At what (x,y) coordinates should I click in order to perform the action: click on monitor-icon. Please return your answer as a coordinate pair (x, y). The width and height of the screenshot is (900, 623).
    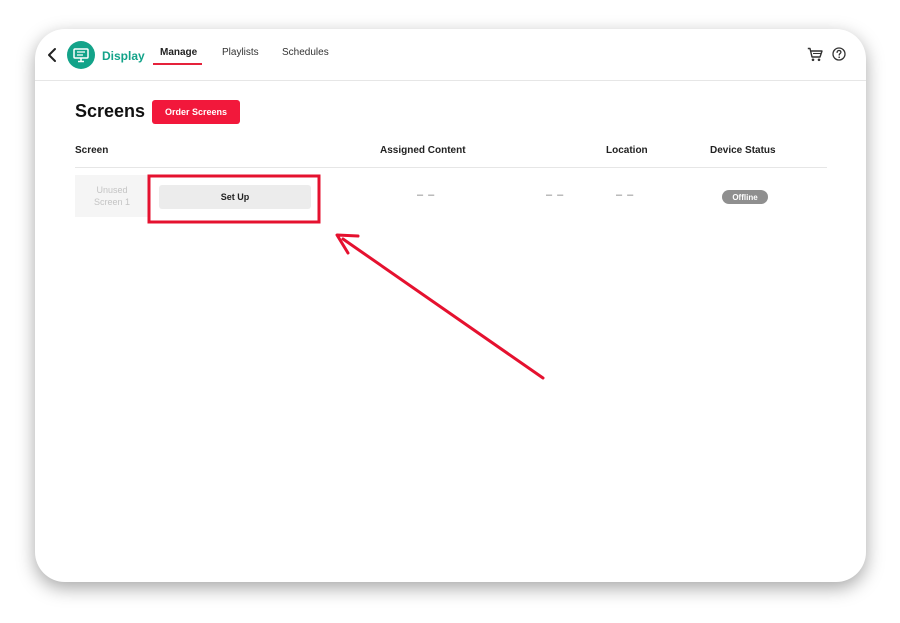
    Looking at the image, I should click on (81, 55).